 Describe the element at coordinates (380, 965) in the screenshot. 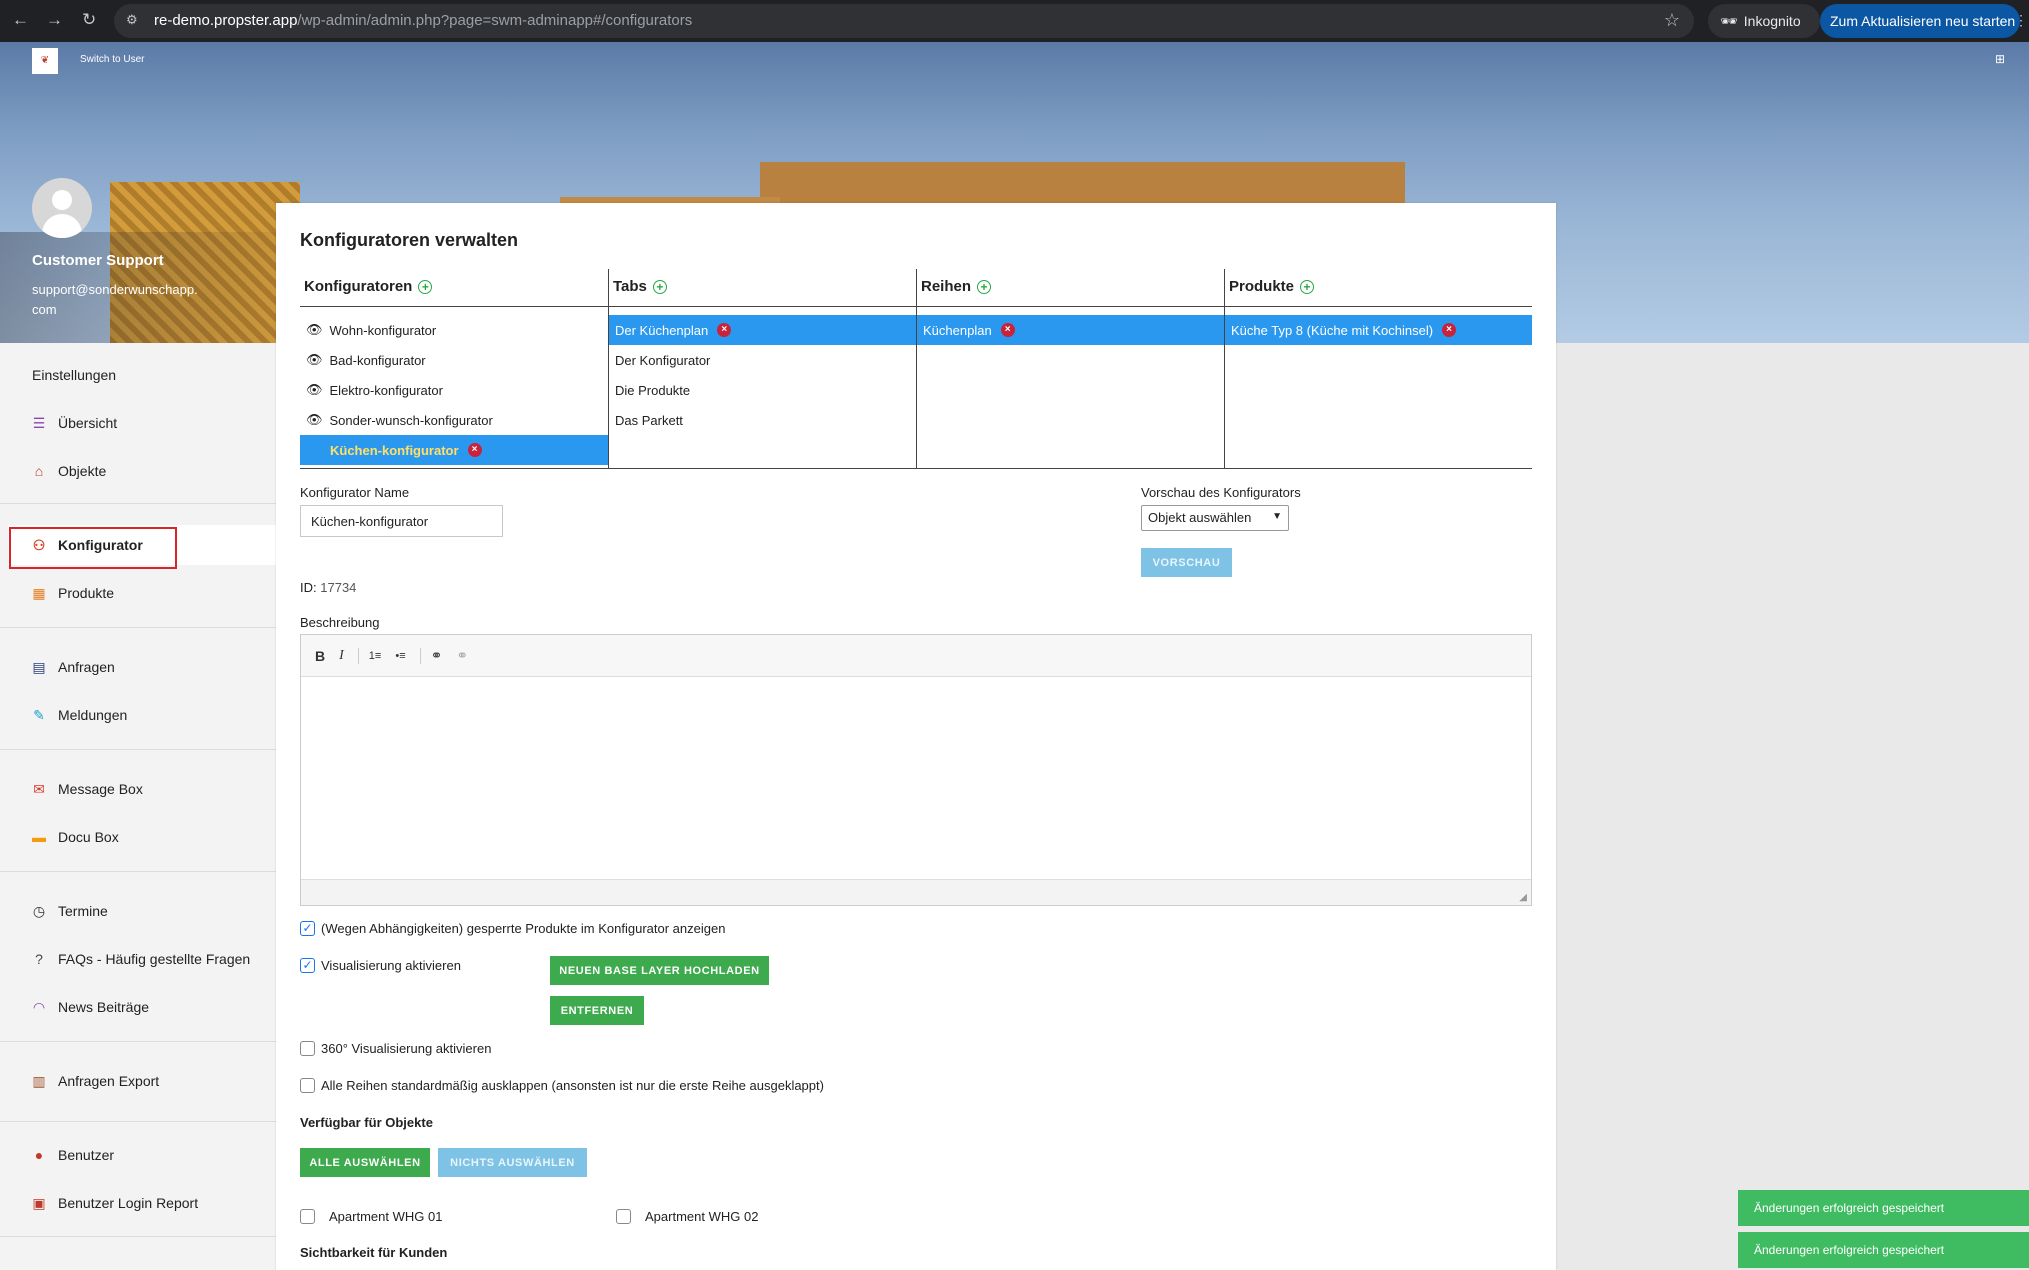

I see `visualisation-checkbox: ✓ Visualisierung aktivieren` at that location.